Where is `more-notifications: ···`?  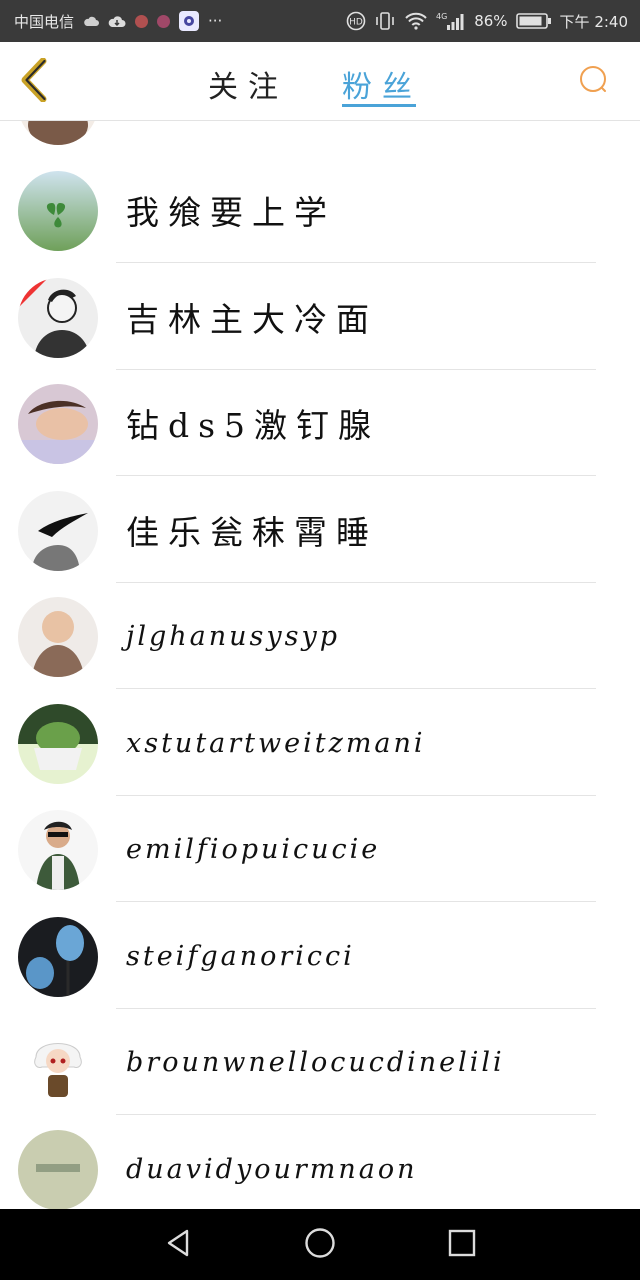 more-notifications: ··· is located at coordinates (215, 21).